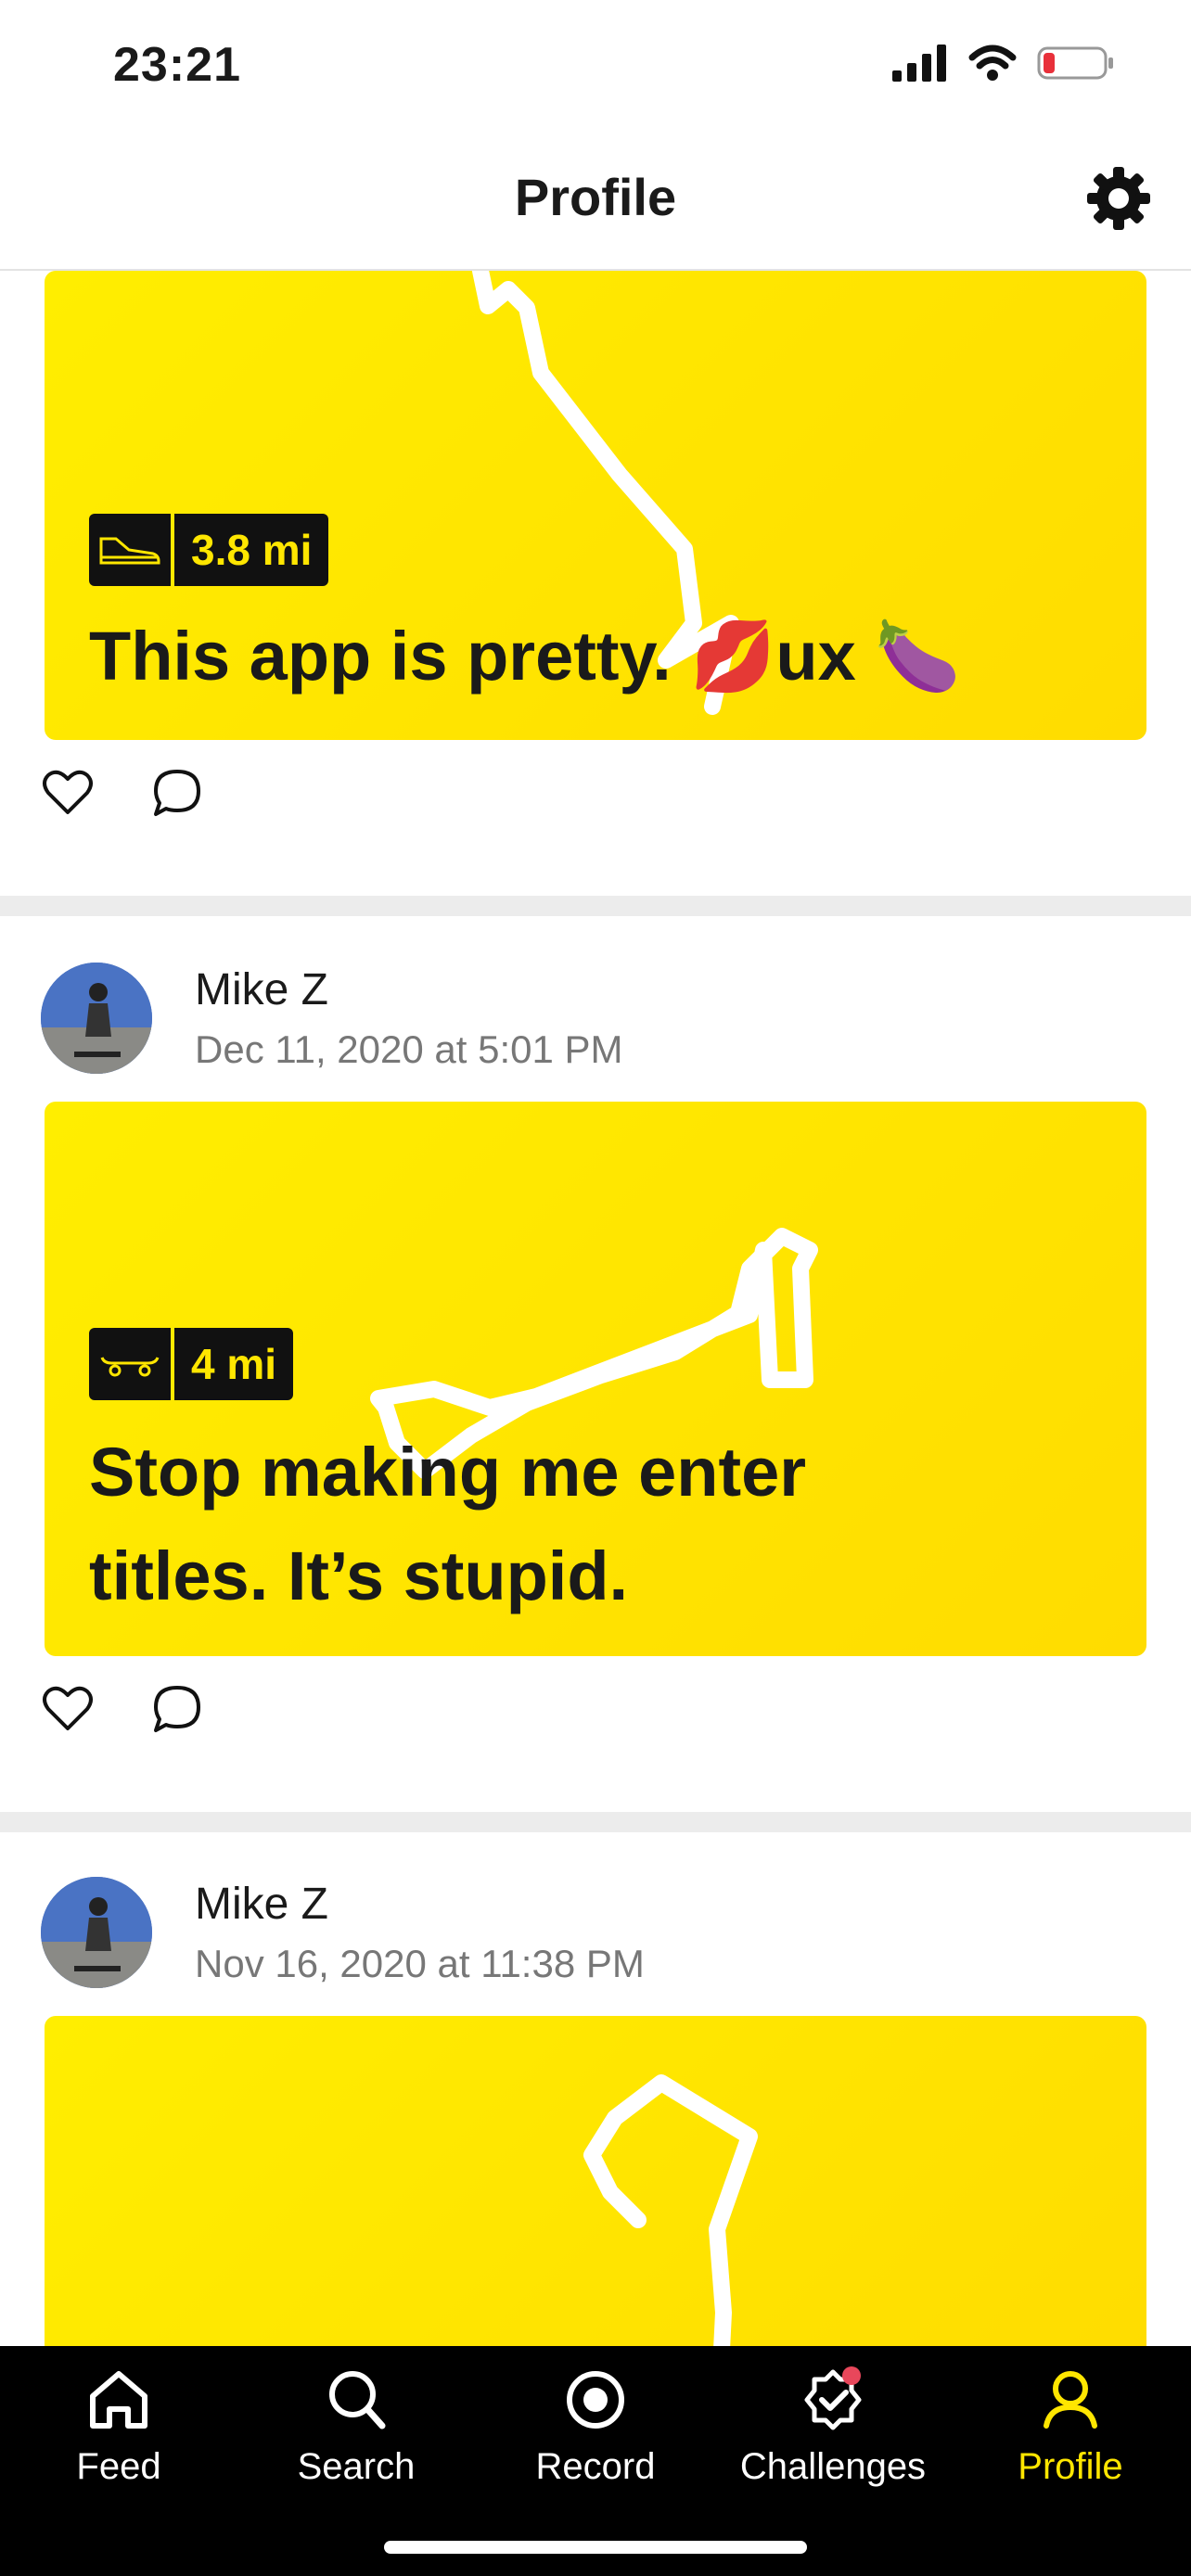 Image resolution: width=1191 pixels, height=2576 pixels. Describe the element at coordinates (356, 2466) in the screenshot. I see `tab-label: Search` at that location.